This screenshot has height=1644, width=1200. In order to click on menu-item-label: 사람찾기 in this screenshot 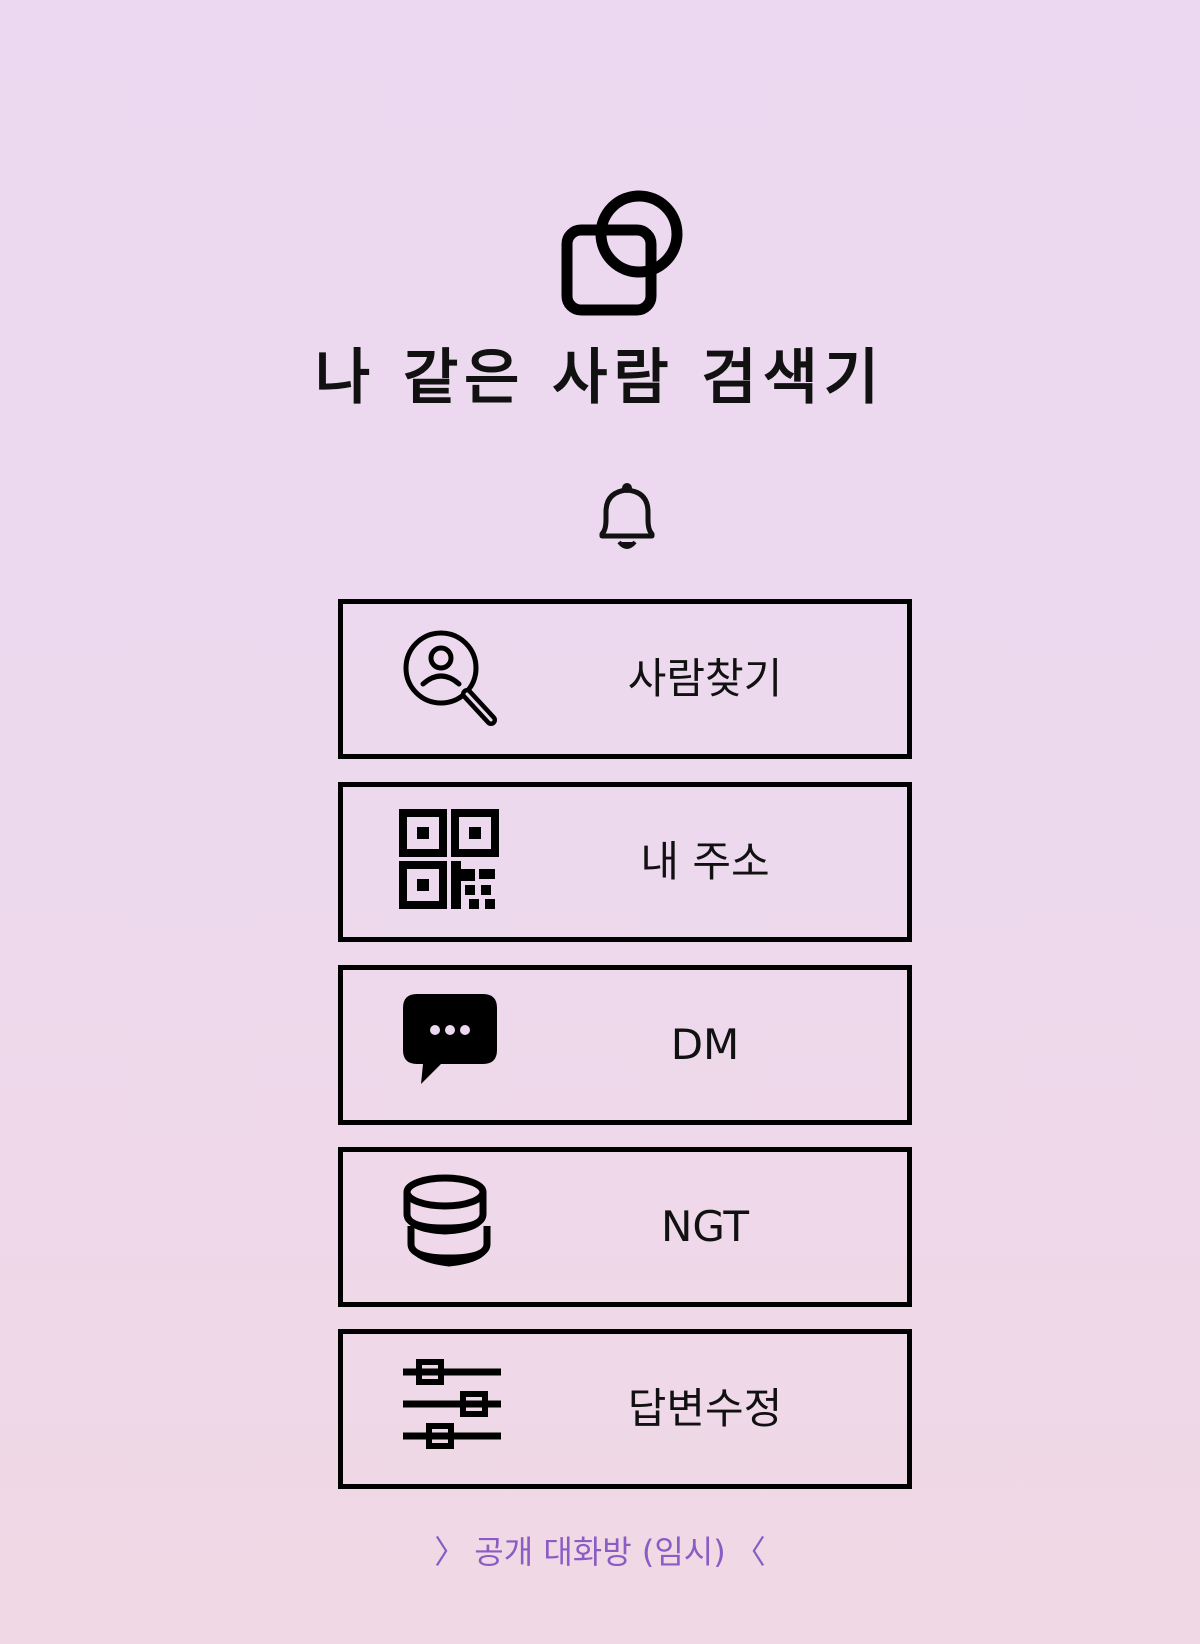, I will do `click(705, 678)`.